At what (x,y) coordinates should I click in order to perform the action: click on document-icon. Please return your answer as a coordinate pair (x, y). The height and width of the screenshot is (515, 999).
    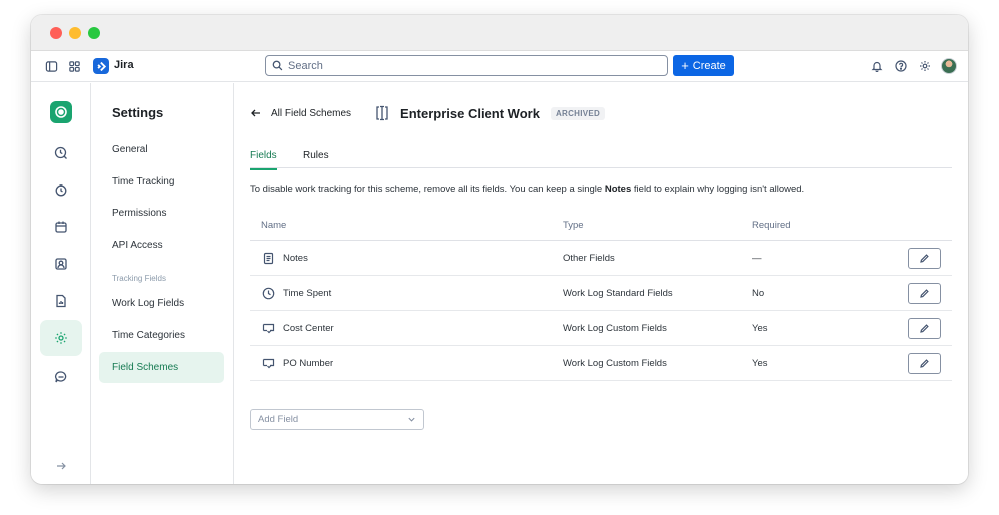
    Looking at the image, I should click on (268, 259).